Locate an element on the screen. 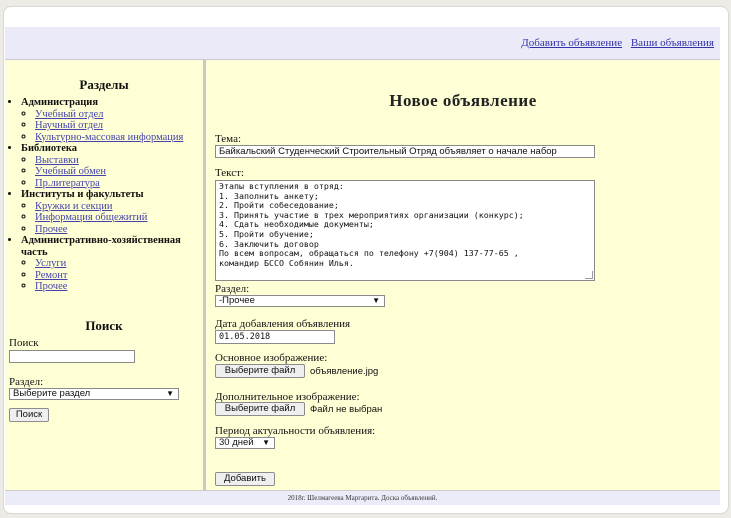 This screenshot has width=731, height=518. text-label: Текст: is located at coordinates (229, 173).